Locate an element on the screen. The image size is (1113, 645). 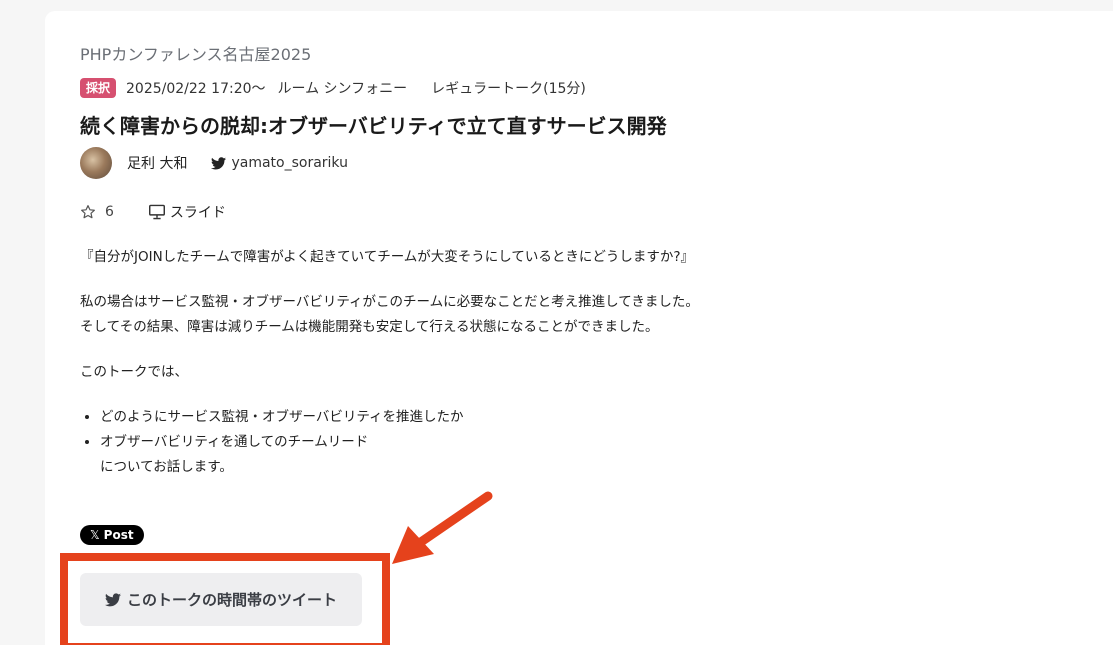
monitor-icon is located at coordinates (156, 212).